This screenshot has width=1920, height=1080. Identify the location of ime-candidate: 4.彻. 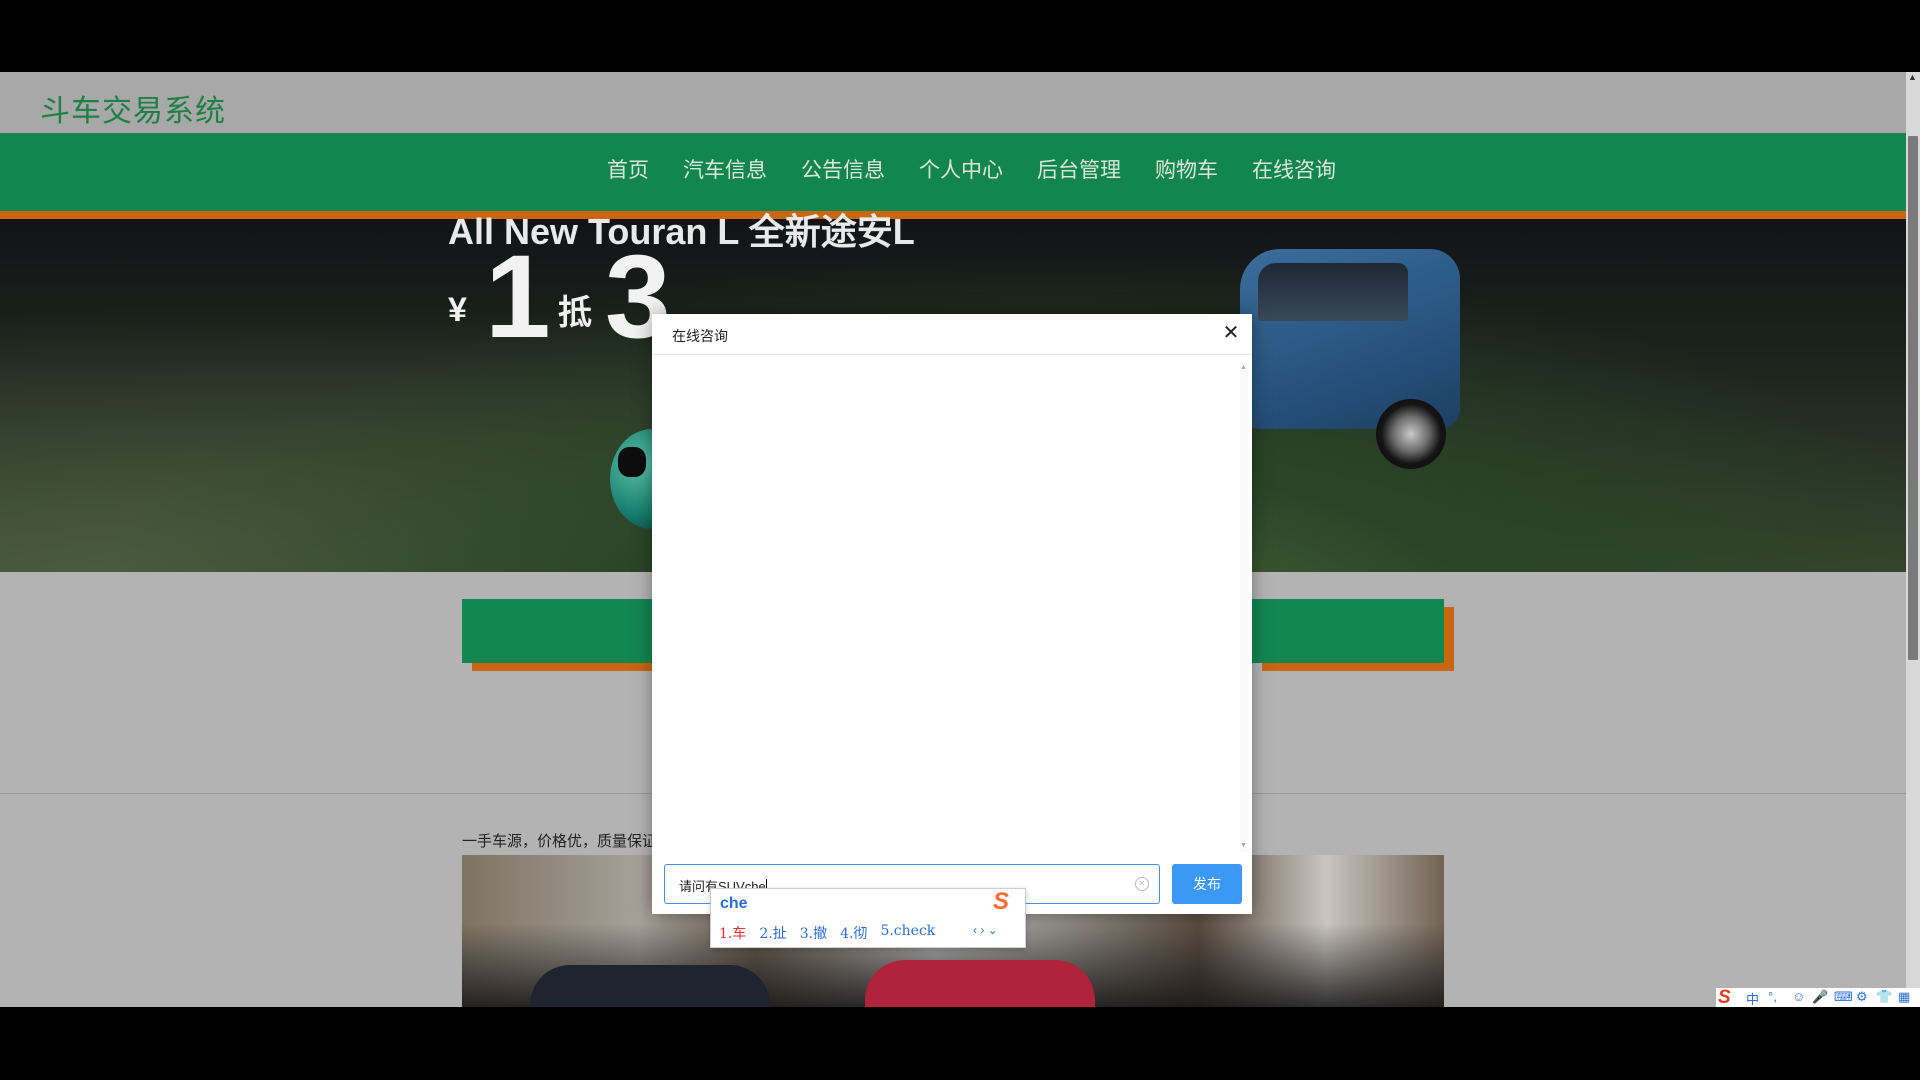
(853, 933).